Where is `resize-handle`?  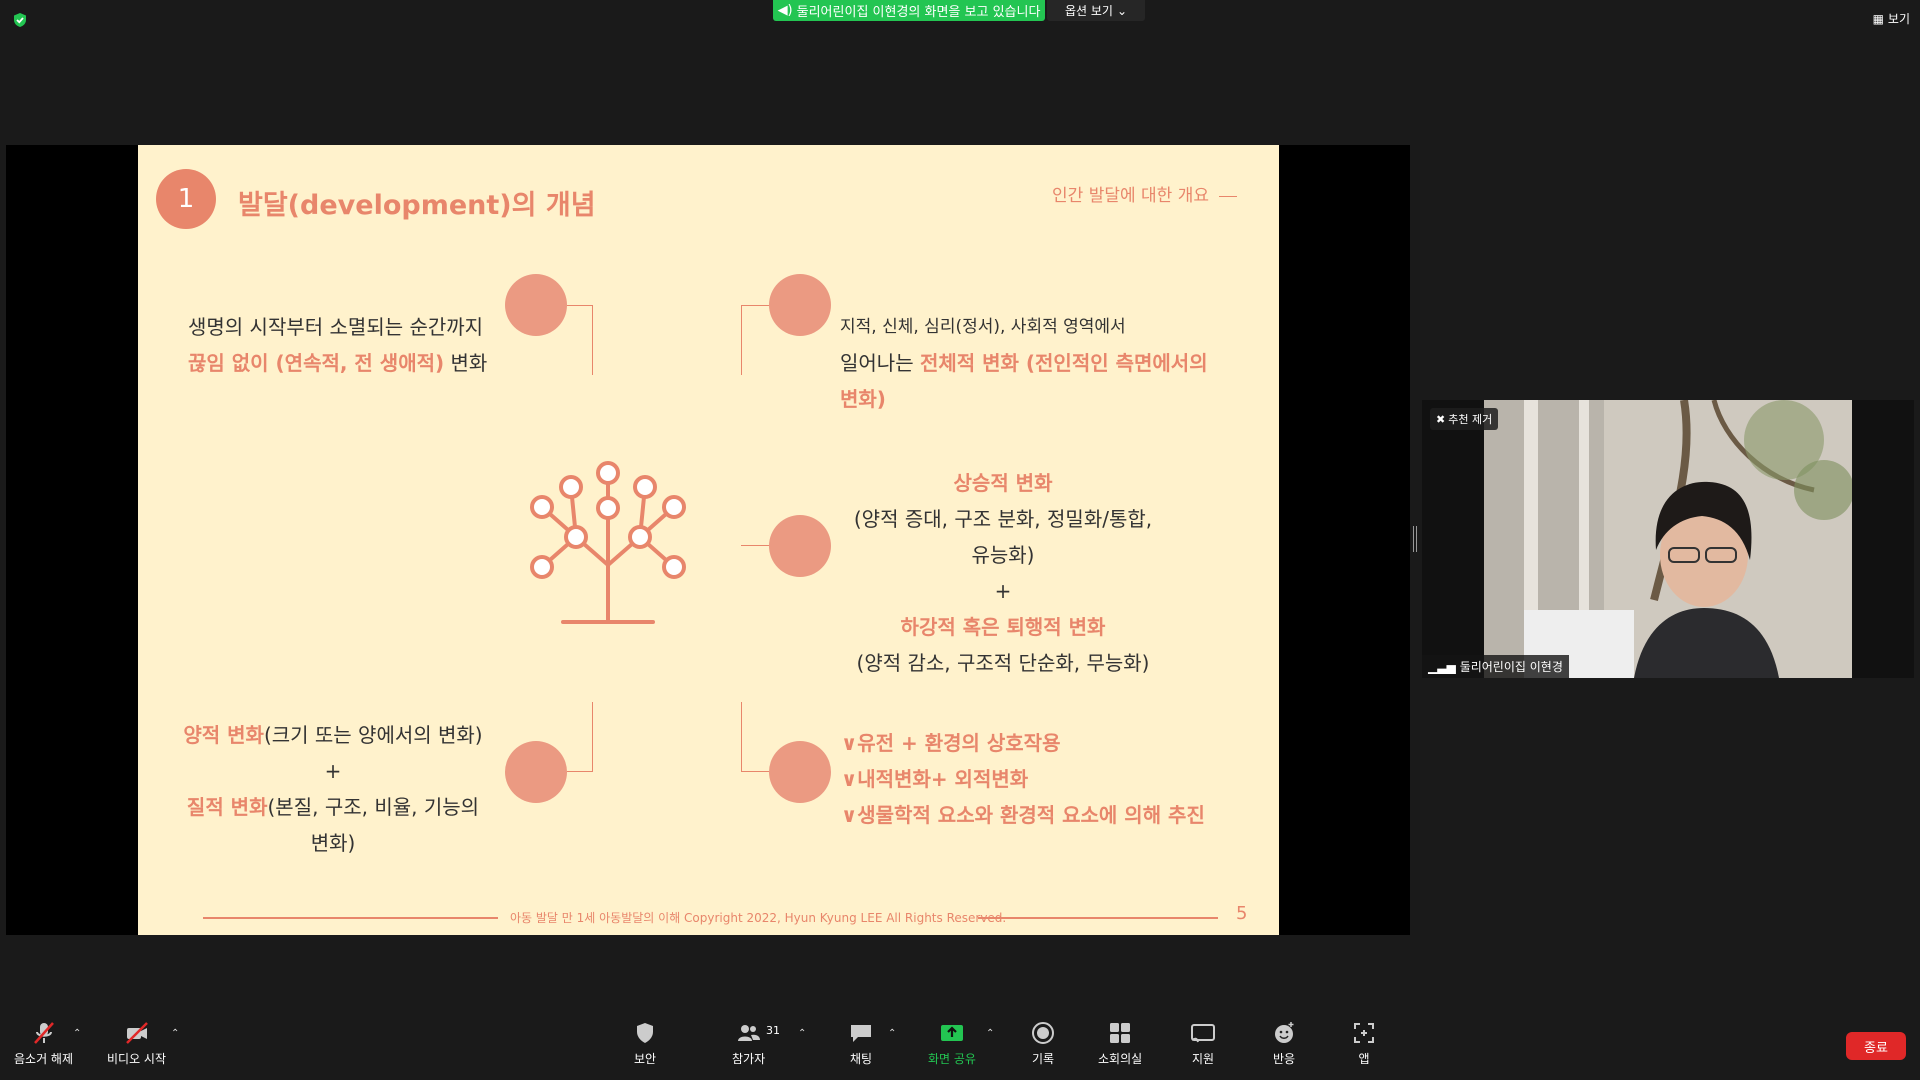
resize-handle is located at coordinates (1415, 539).